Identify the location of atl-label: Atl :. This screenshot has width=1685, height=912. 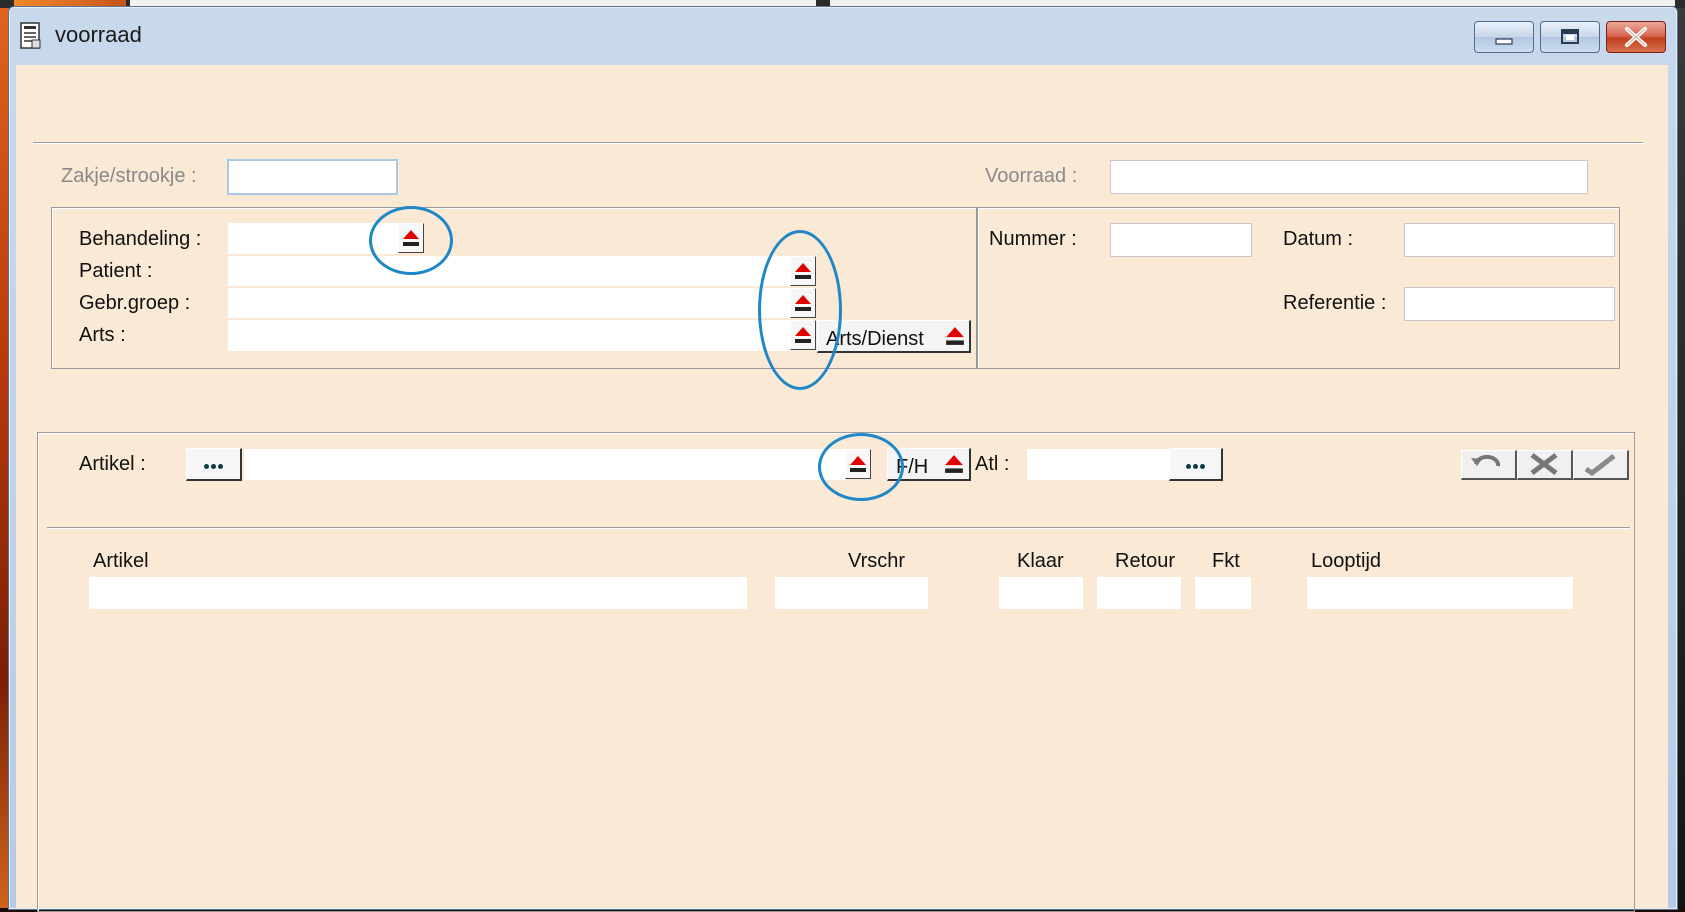
(992, 464).